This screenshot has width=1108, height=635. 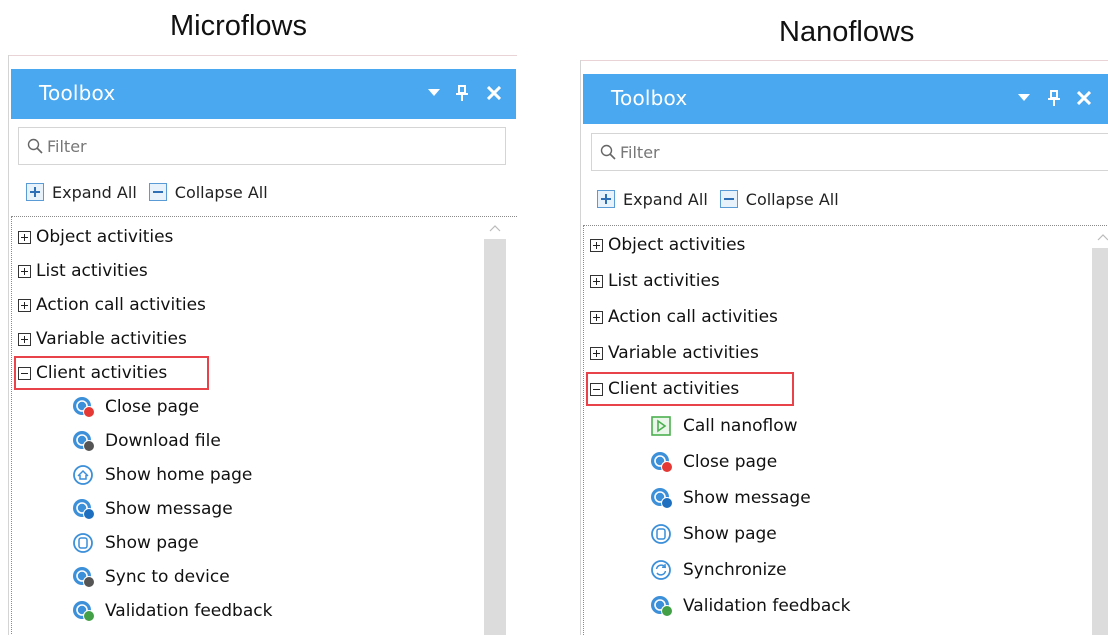 What do you see at coordinates (735, 570) in the screenshot?
I see `item-label: Synchronize` at bounding box center [735, 570].